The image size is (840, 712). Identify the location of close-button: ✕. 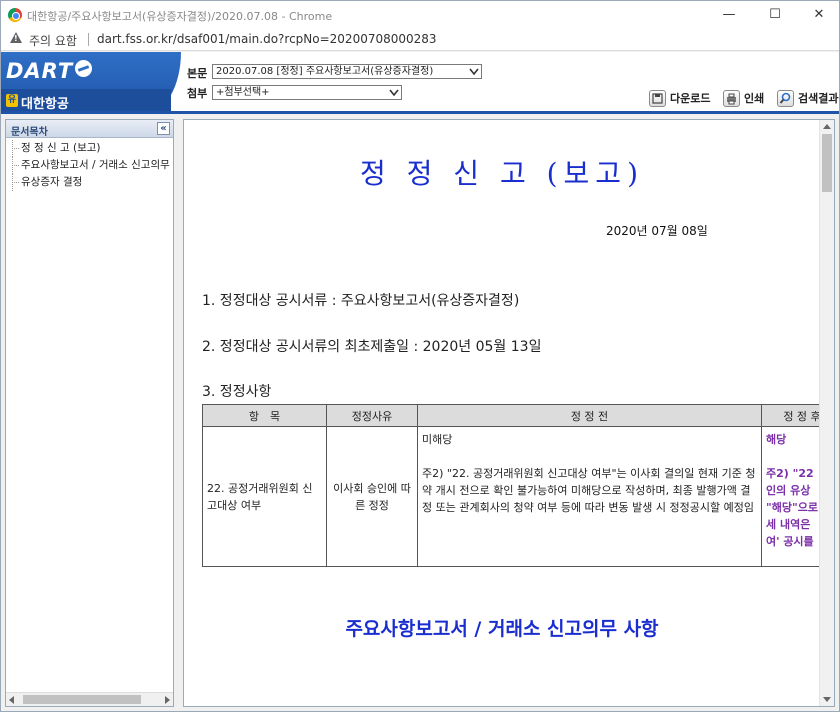
(818, 15).